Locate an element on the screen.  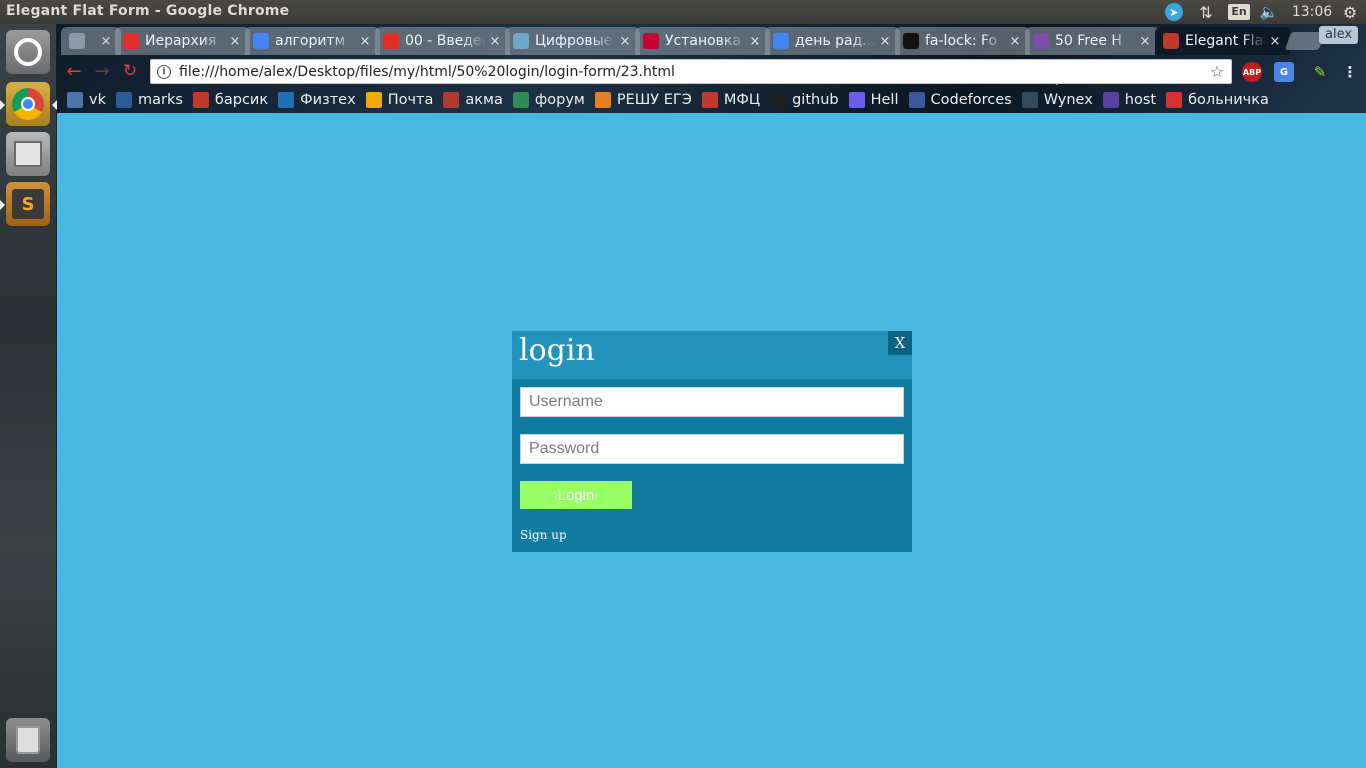
bookmark-item: Физтех is located at coordinates (317, 100).